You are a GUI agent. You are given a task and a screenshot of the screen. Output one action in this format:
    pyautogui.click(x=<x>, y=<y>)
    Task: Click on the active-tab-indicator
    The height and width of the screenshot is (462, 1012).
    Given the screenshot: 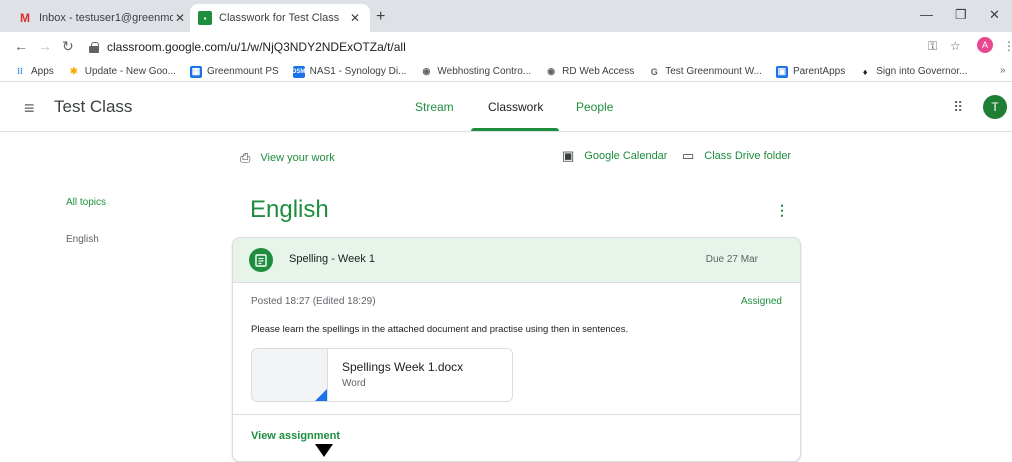 What is the action you would take?
    pyautogui.click(x=515, y=129)
    